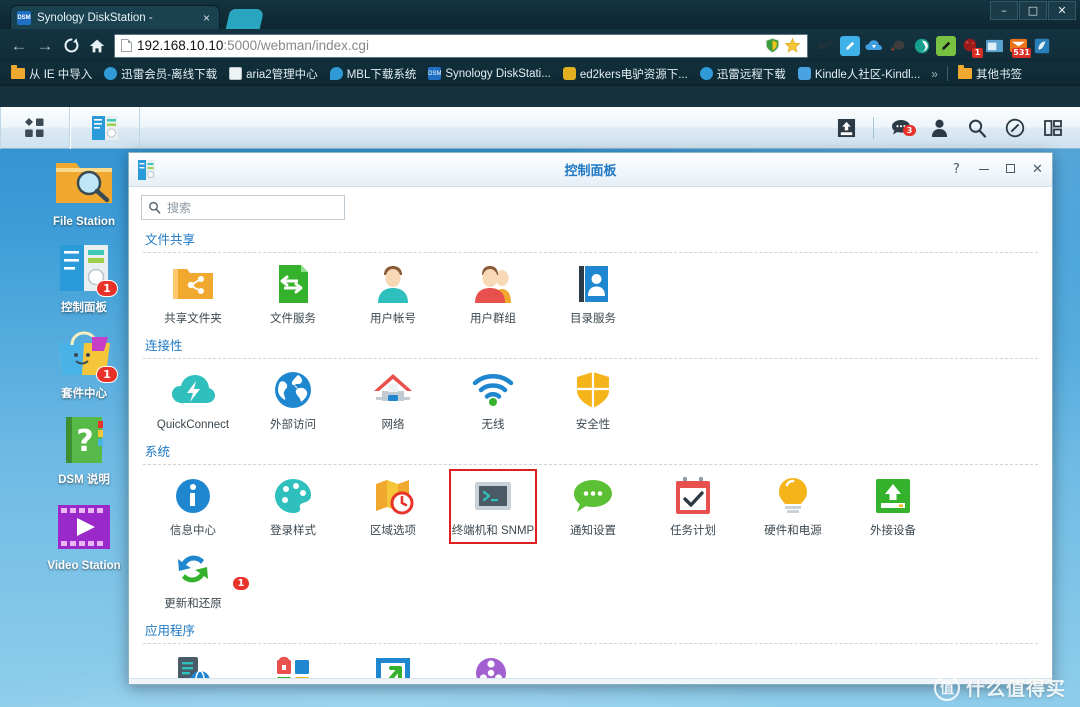 The width and height of the screenshot is (1080, 707). Describe the element at coordinates (1004, 10) in the screenshot. I see `minimize-button: –` at that location.